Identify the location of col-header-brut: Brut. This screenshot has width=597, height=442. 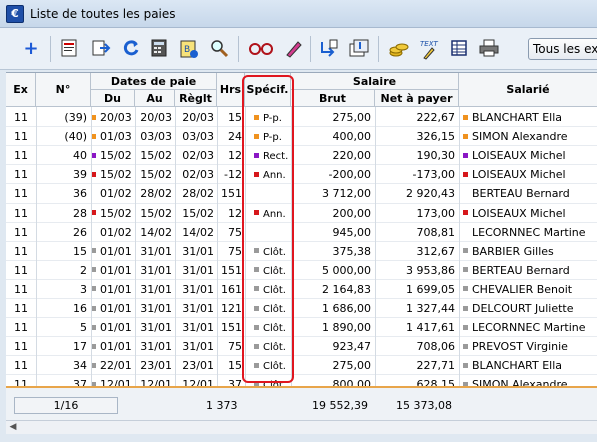
(333, 98).